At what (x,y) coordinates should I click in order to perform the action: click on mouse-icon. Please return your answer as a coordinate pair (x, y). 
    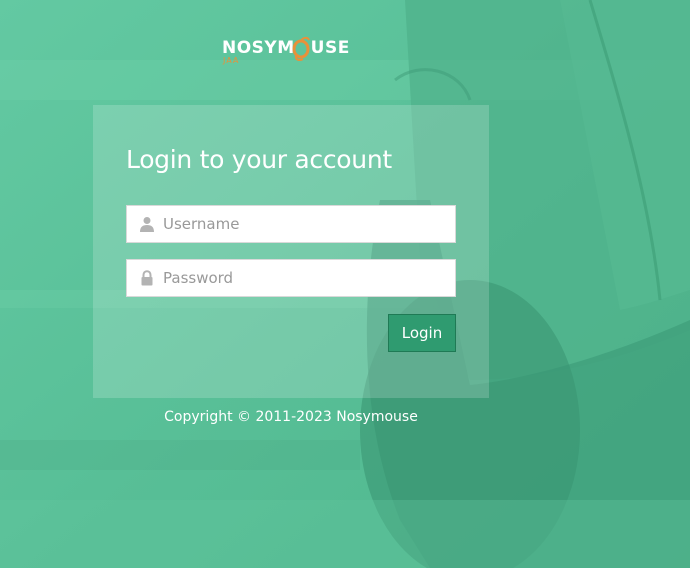
    Looking at the image, I should click on (301, 48).